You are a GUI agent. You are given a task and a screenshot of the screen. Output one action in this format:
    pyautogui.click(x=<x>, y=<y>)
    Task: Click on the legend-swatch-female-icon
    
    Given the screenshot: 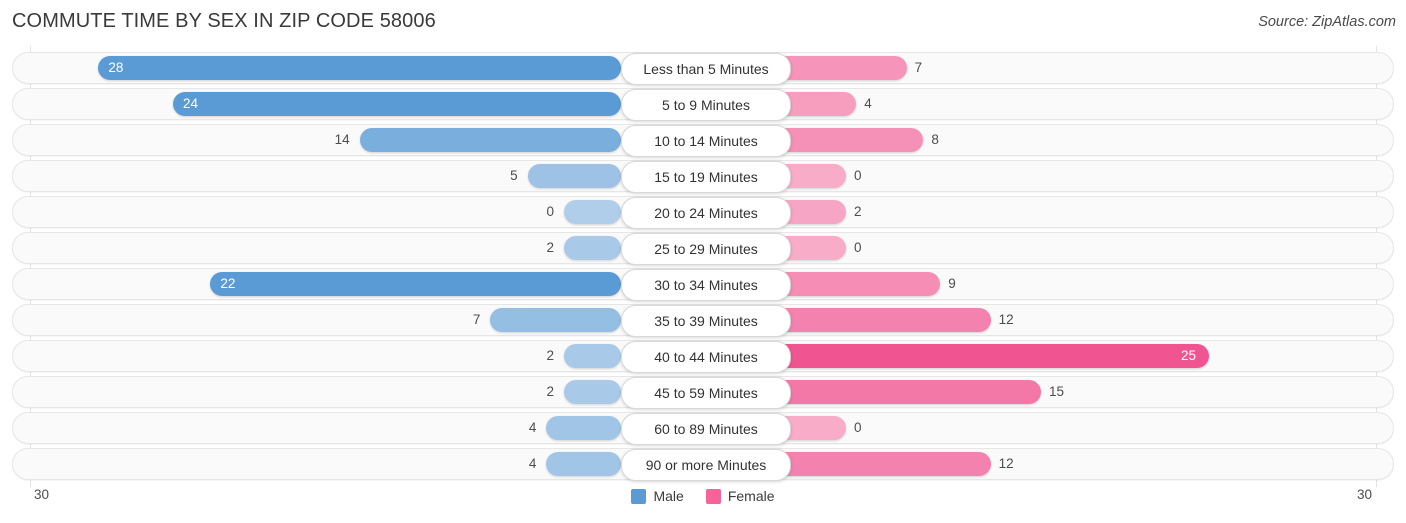 What is the action you would take?
    pyautogui.click(x=713, y=496)
    